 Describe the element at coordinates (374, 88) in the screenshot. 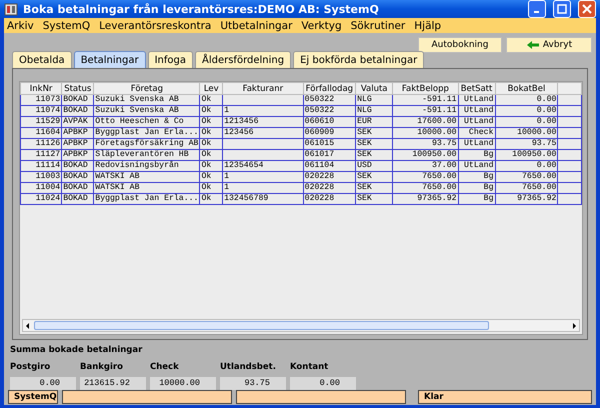

I see `column-header: Valuta` at that location.